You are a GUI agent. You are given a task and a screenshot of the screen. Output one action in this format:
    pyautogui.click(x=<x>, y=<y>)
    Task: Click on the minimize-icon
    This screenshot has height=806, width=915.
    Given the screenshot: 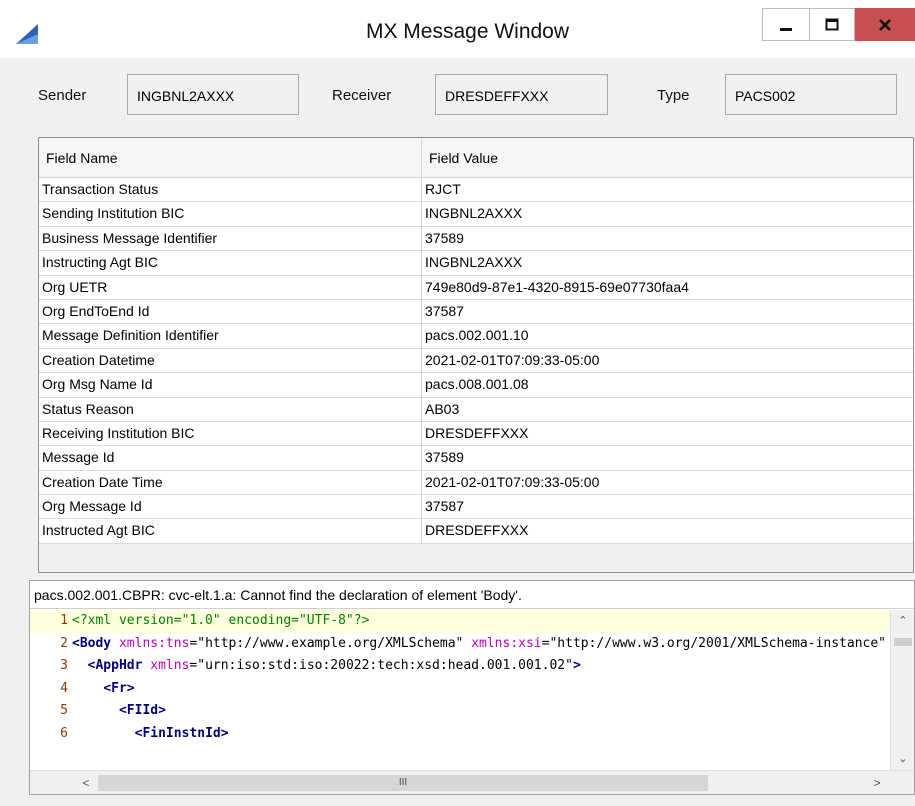 What is the action you would take?
    pyautogui.click(x=786, y=29)
    